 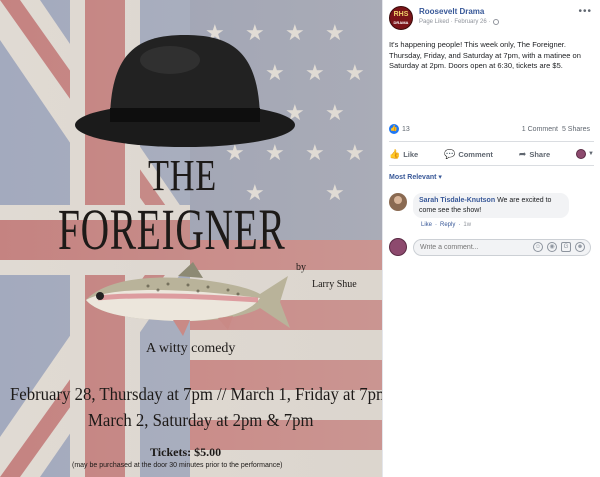 What do you see at coordinates (411, 154) in the screenshot?
I see `like-button-label: Like` at bounding box center [411, 154].